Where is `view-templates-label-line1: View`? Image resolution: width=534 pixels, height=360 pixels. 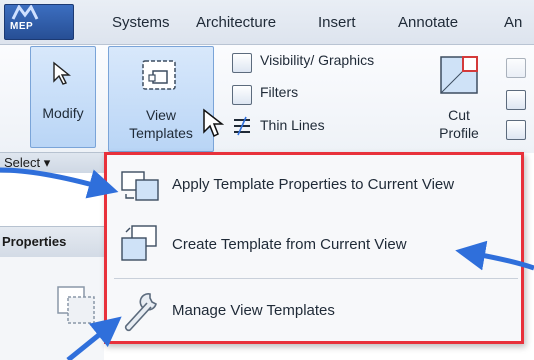
view-templates-label-line1: View is located at coordinates (161, 115).